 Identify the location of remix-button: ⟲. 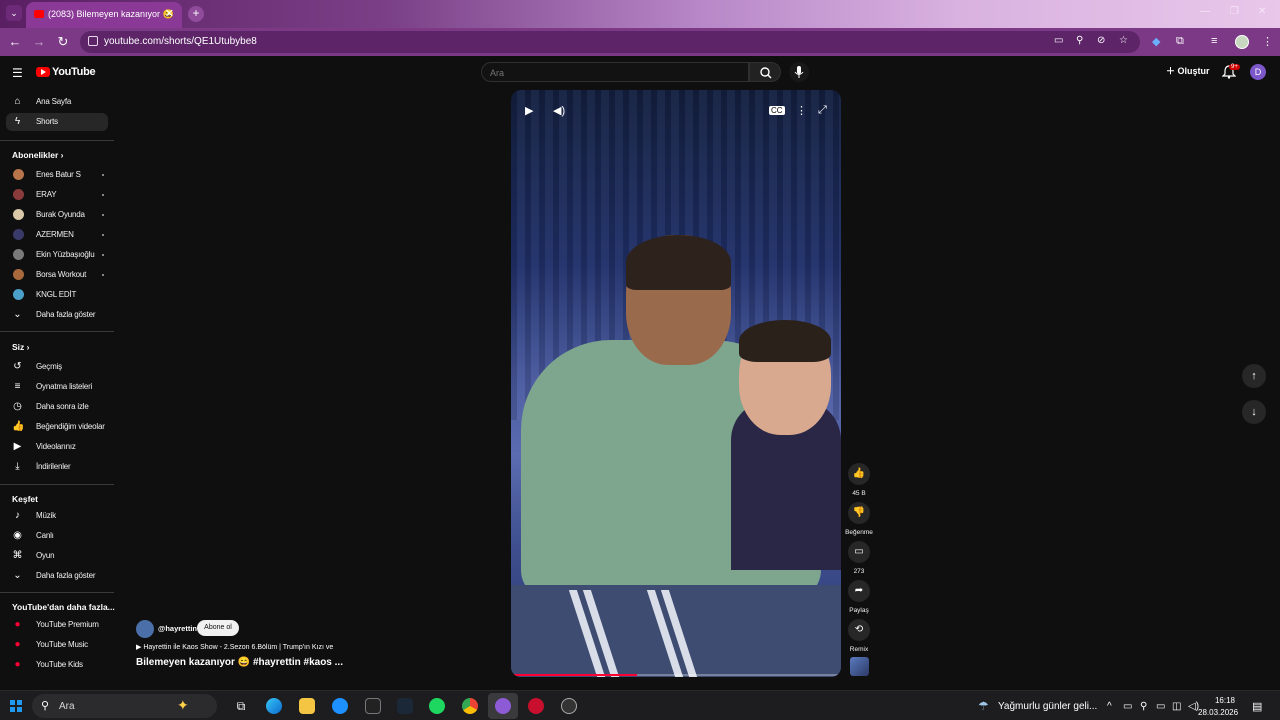
(859, 630).